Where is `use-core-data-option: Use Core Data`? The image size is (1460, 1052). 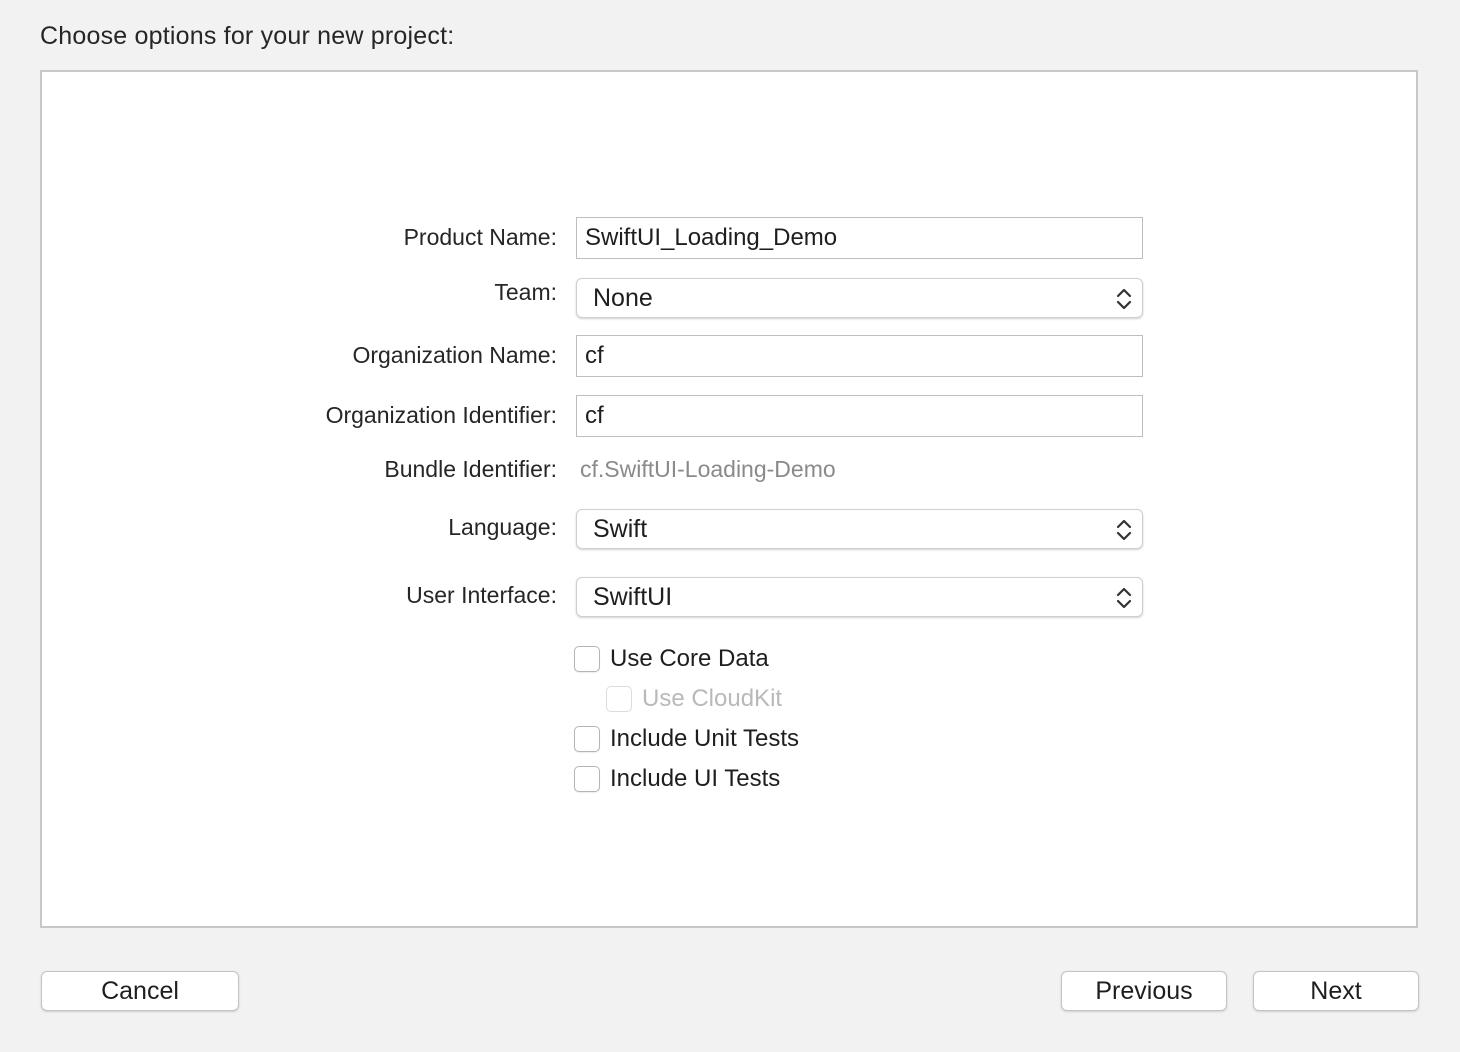 use-core-data-option: Use Core Data is located at coordinates (671, 659).